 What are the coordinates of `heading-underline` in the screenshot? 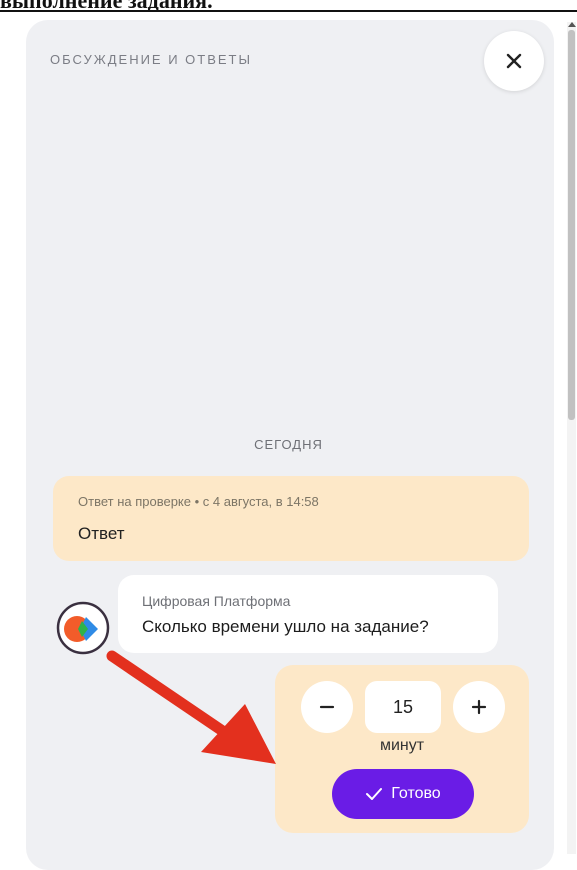 It's located at (288, 11).